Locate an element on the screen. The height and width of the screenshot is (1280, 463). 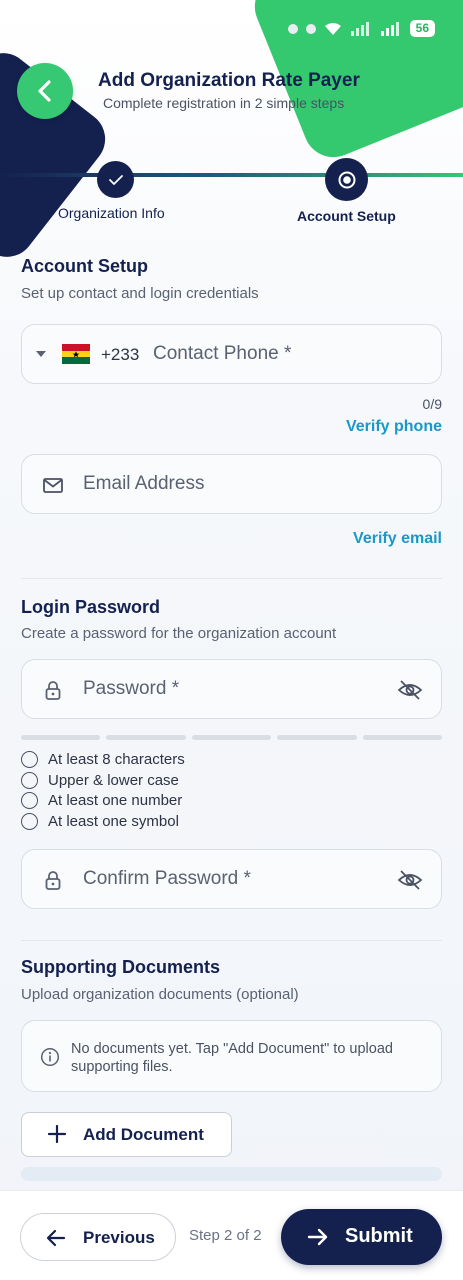
supporting-documents-heading: Supporting Documents is located at coordinates (120, 967).